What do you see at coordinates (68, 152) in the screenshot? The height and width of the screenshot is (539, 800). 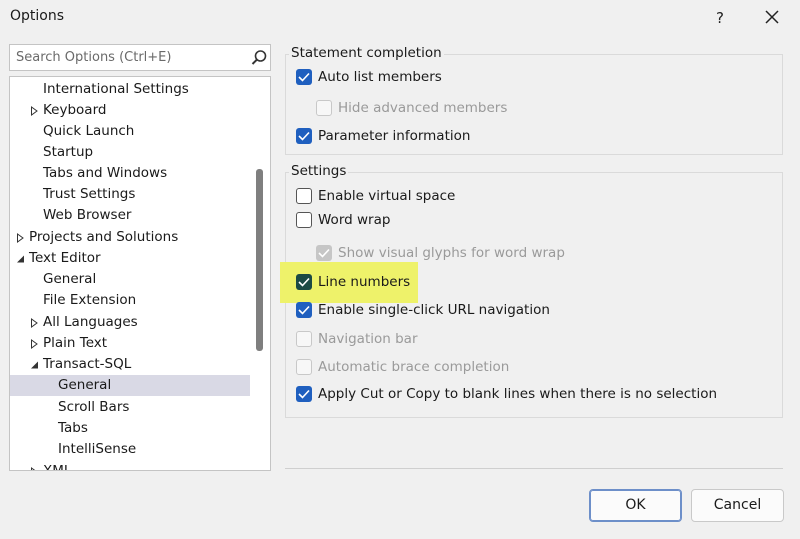 I see `tree-item-label: Startup` at bounding box center [68, 152].